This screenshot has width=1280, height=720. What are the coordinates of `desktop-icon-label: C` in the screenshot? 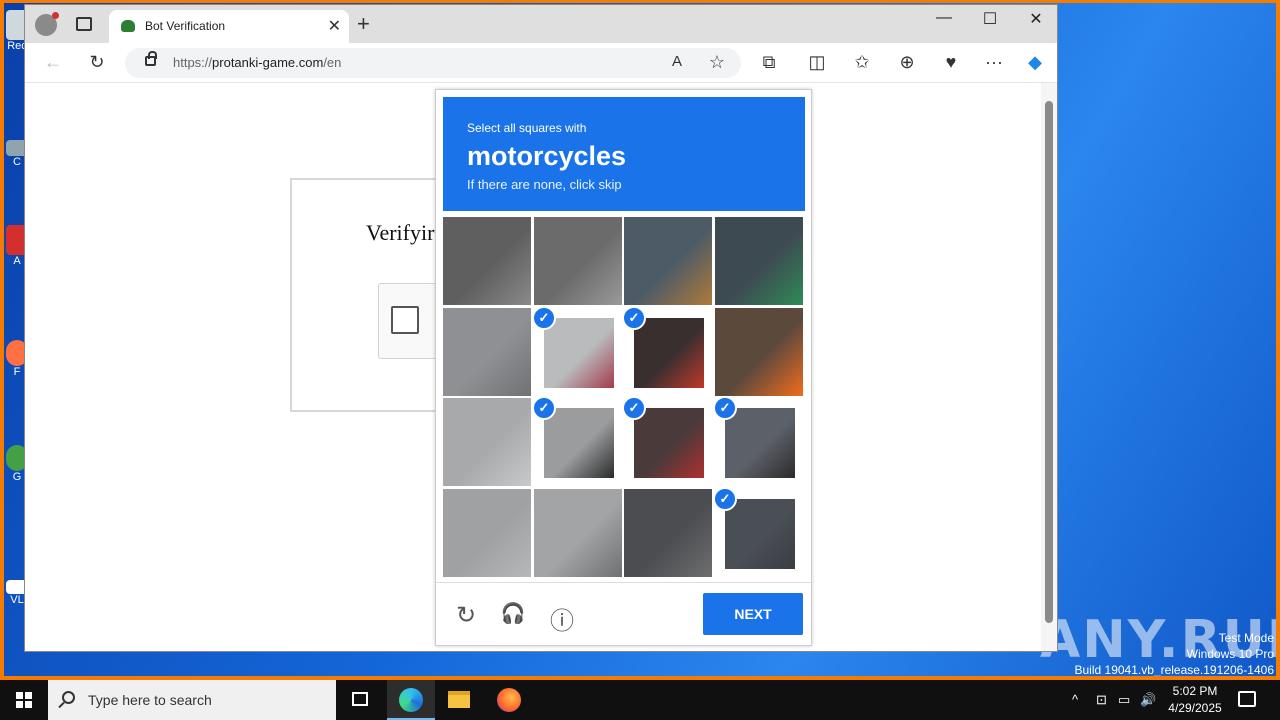 It's located at (17, 162).